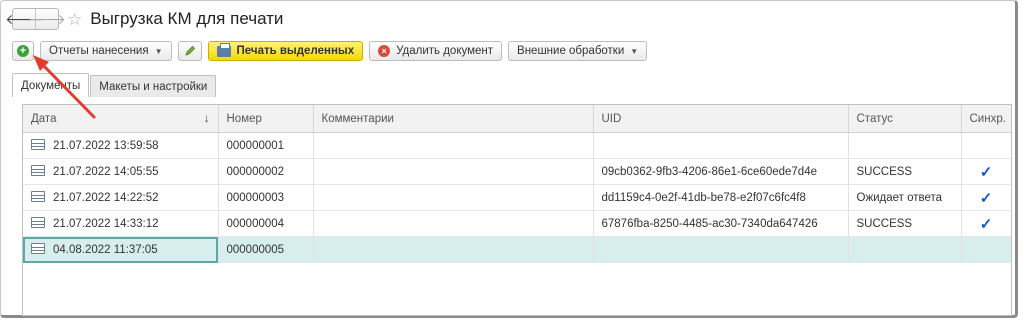 This screenshot has height=323, width=1024. I want to click on delete-icon: ×, so click(384, 51).